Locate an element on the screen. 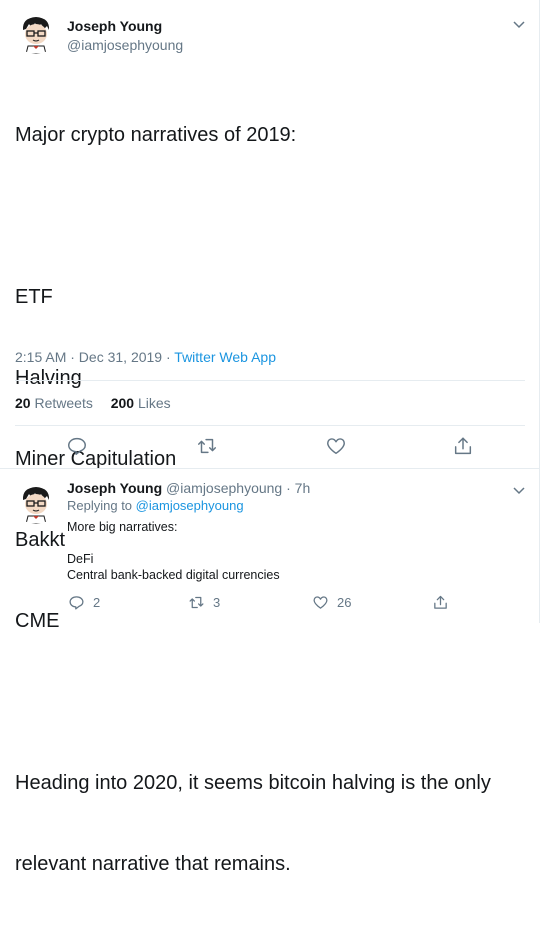 The image size is (547, 932). reply-author-name: Joseph Young is located at coordinates (114, 488).